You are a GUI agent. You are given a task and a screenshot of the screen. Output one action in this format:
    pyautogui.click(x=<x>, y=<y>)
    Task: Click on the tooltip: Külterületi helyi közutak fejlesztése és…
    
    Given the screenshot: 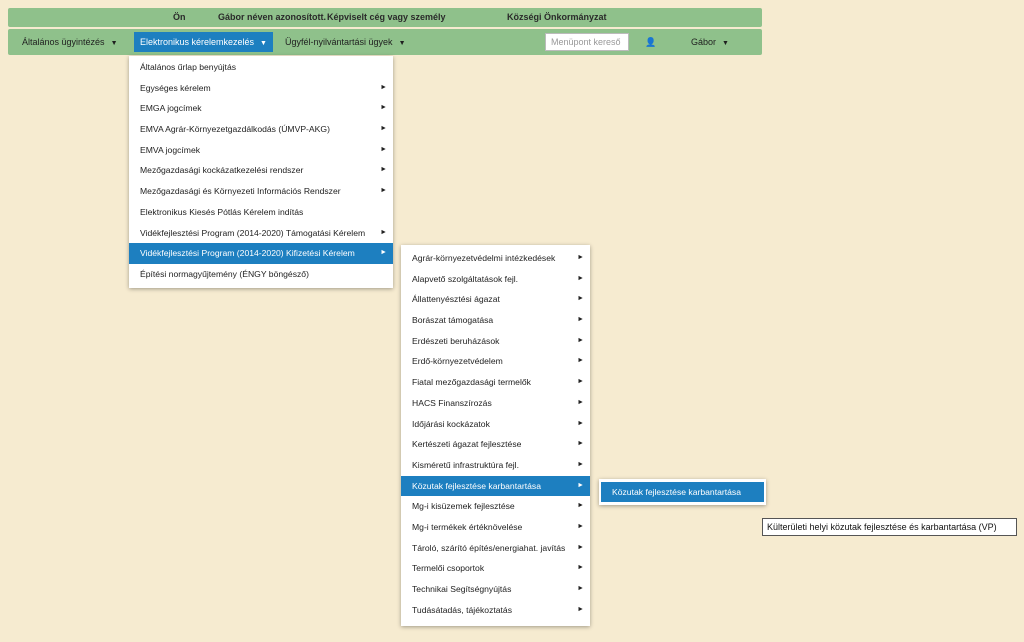 What is the action you would take?
    pyautogui.click(x=889, y=527)
    